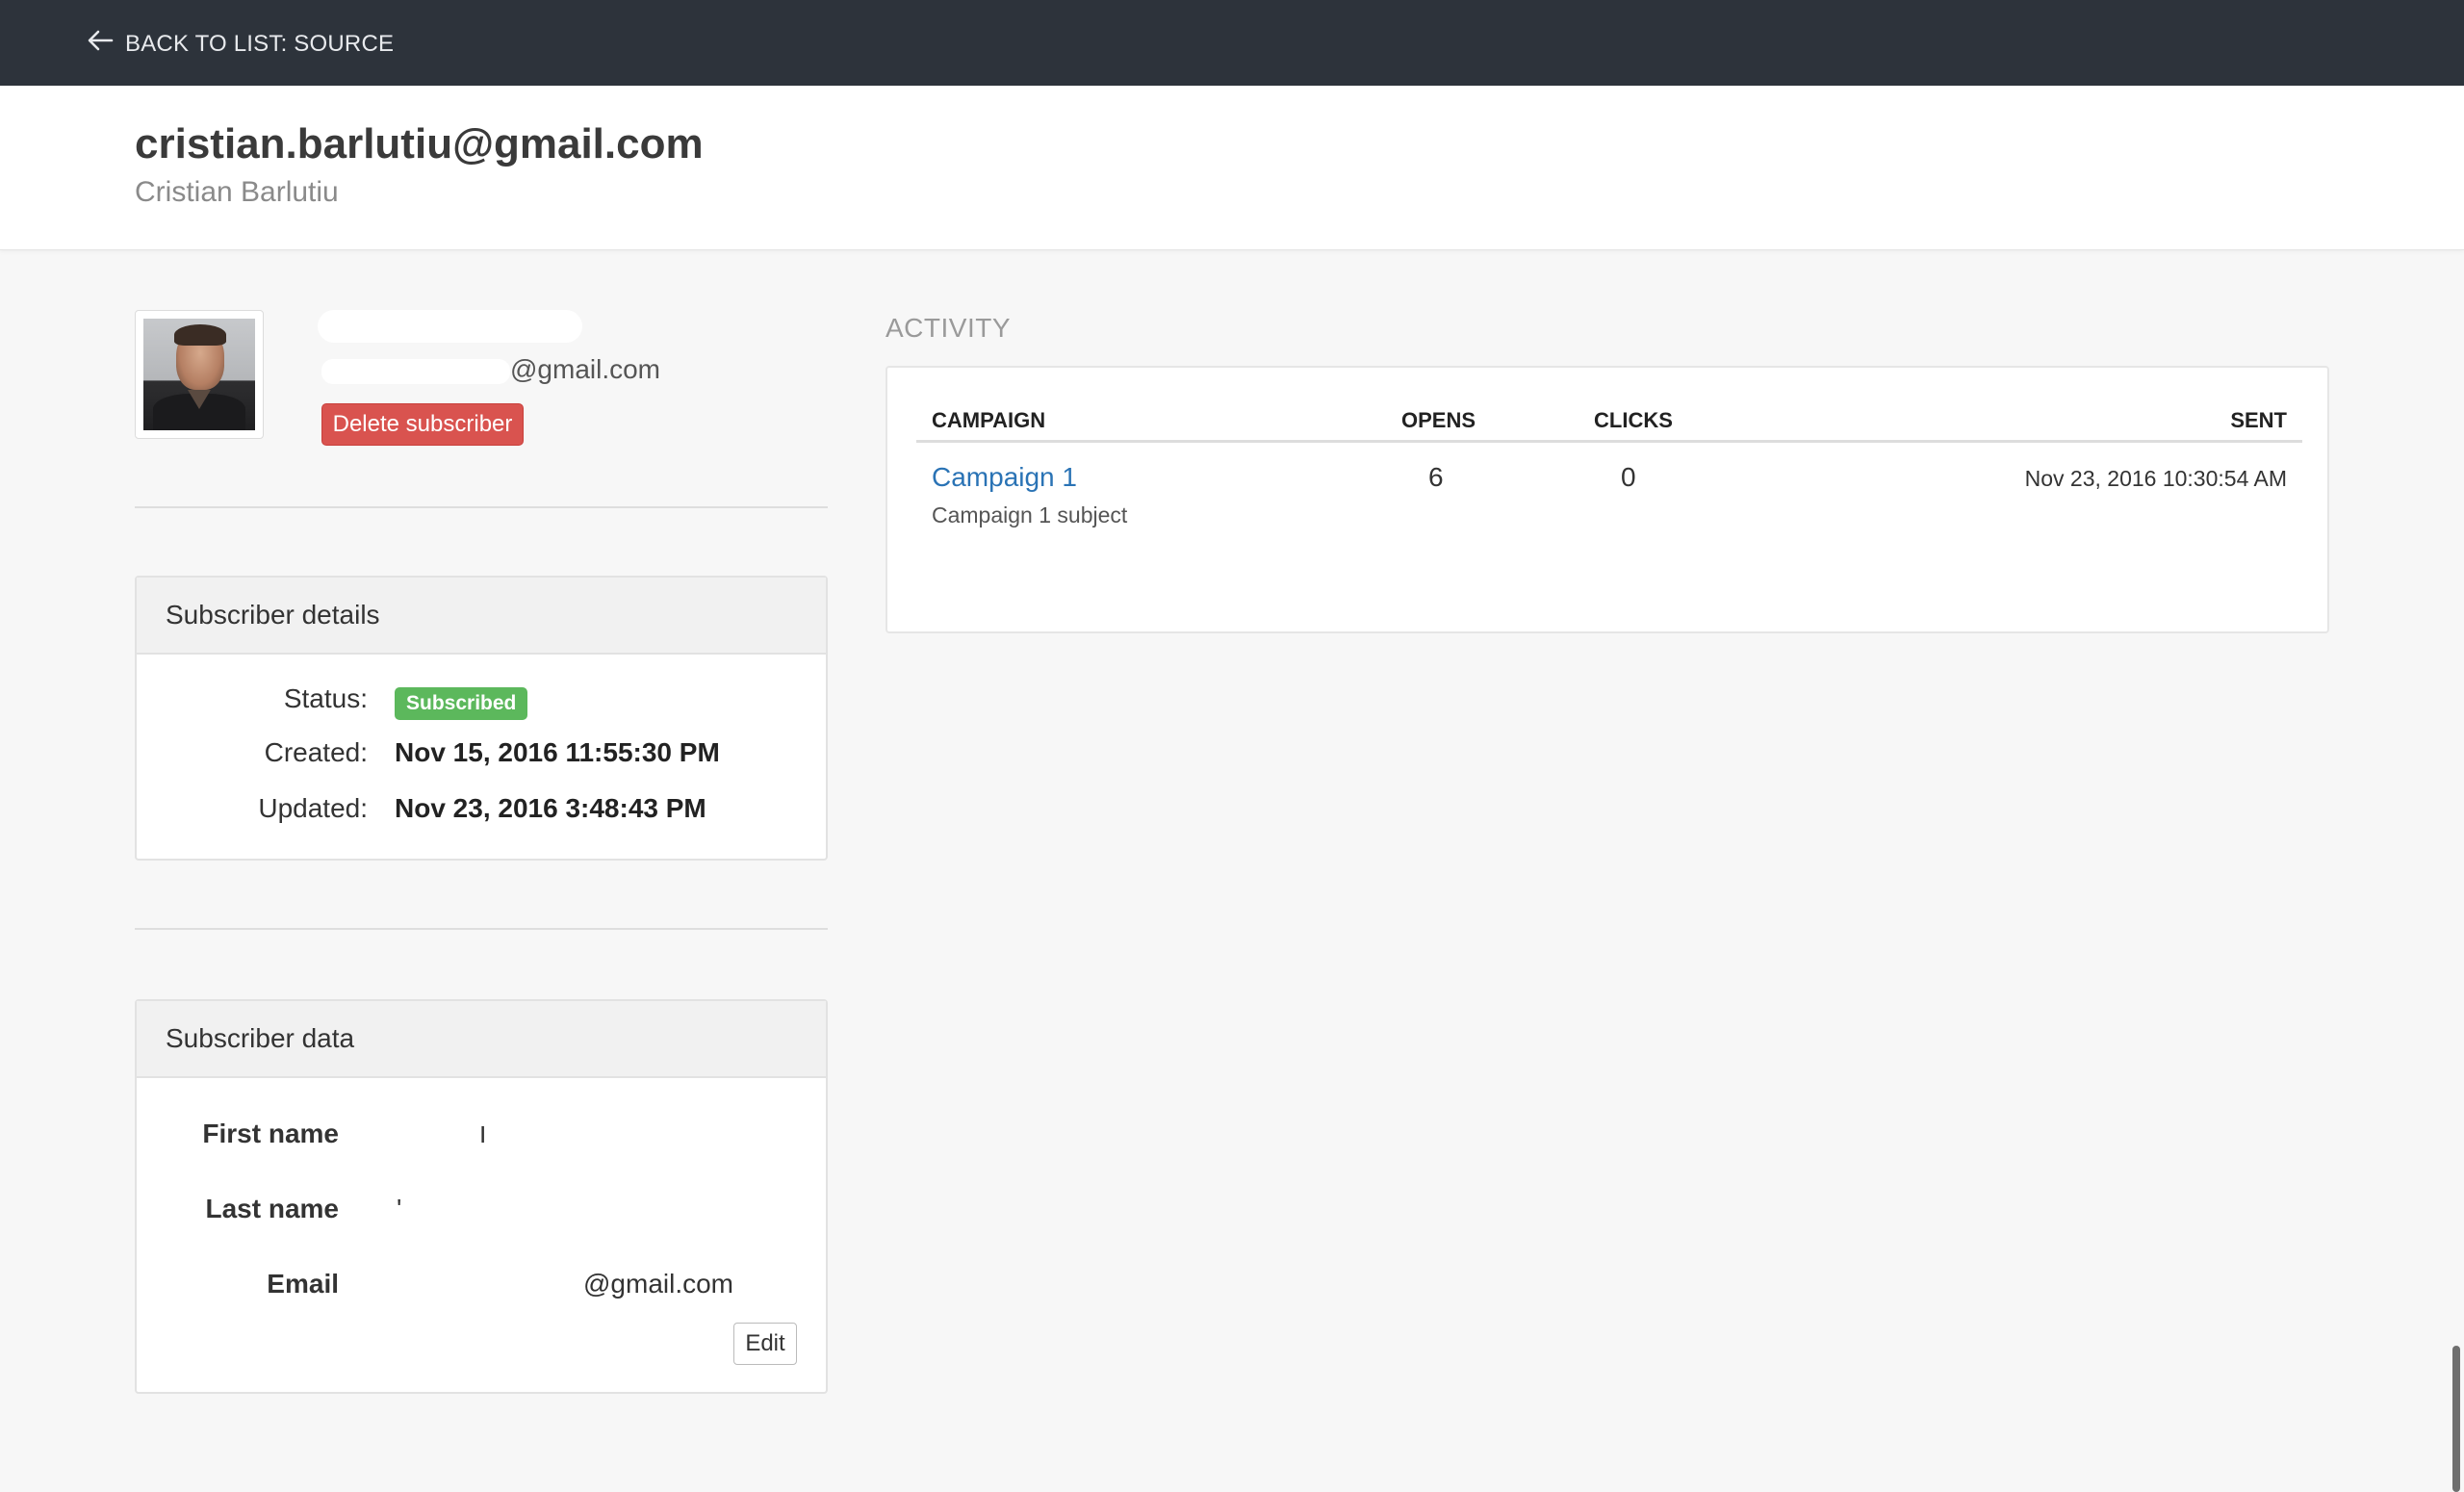 This screenshot has height=1492, width=2464. Describe the element at coordinates (313, 808) in the screenshot. I see `updated-label: Updated:` at that location.